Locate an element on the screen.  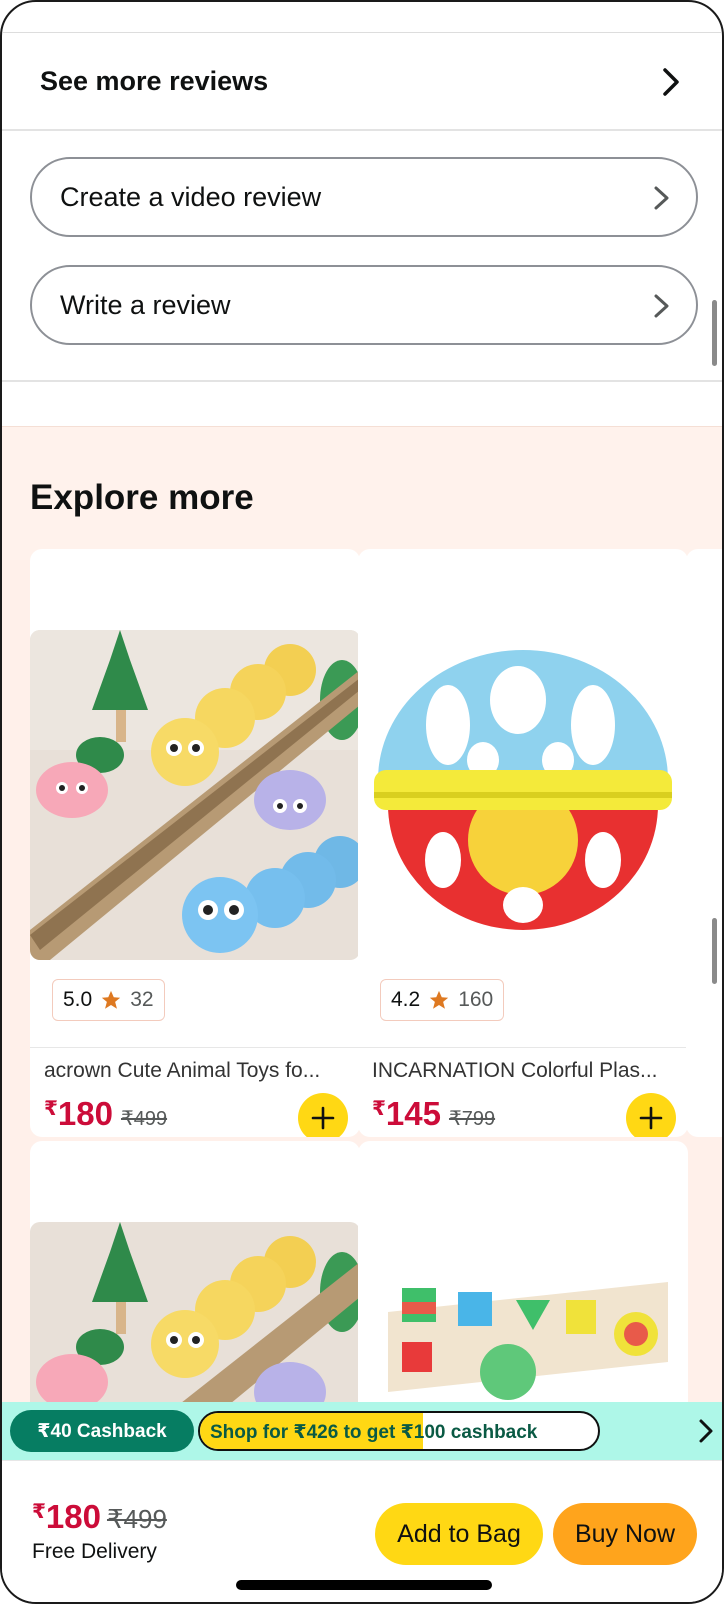
write-review-label: Write a review is located at coordinates (145, 304).